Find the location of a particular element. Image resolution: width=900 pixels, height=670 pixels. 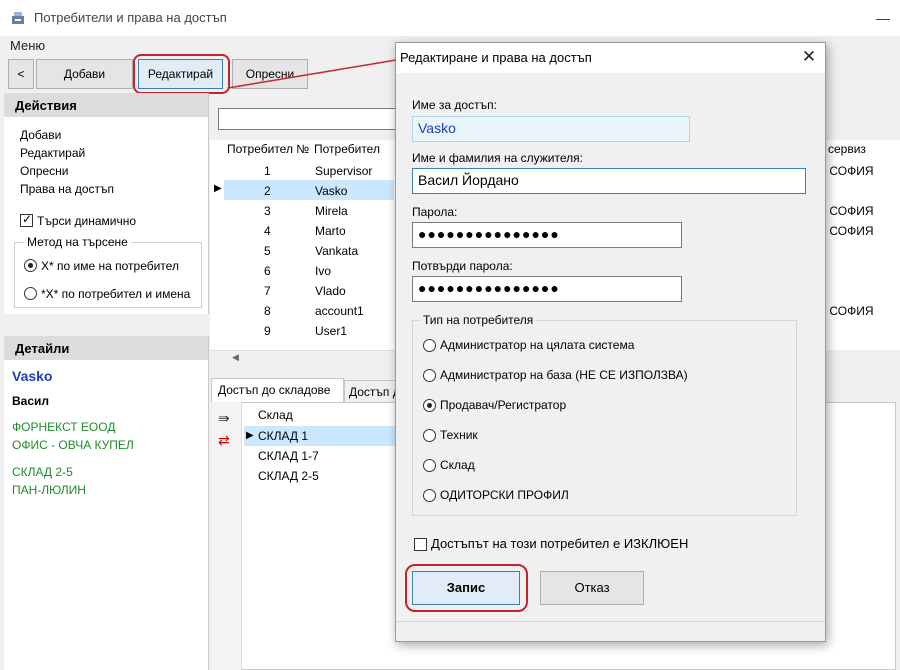

cancel-button: Отказ is located at coordinates (592, 588).